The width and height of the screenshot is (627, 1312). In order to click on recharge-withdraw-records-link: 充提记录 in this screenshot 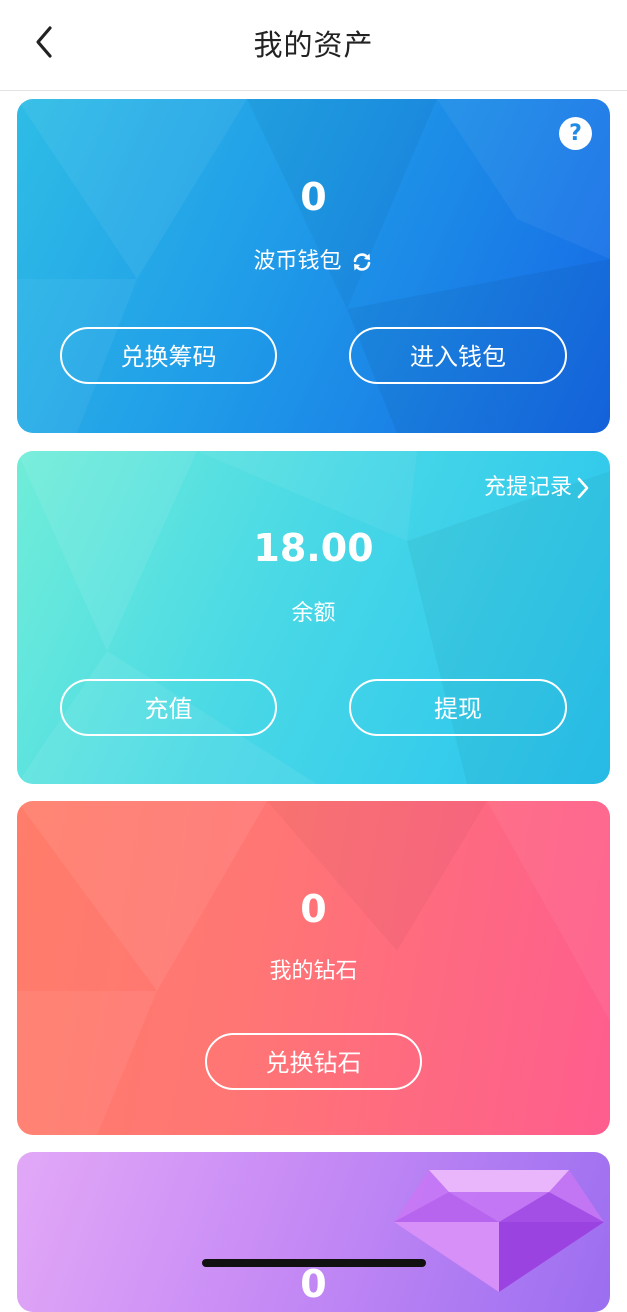, I will do `click(537, 485)`.